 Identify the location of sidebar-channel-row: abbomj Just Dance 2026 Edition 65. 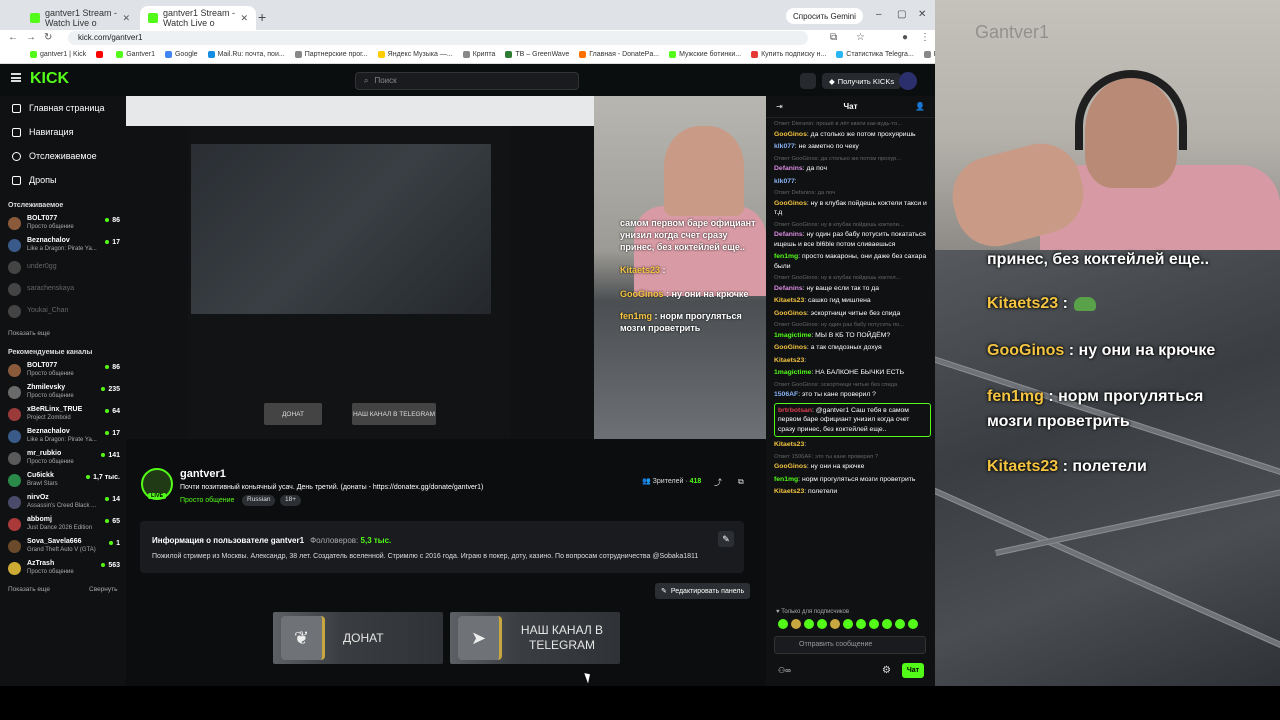
(64, 525).